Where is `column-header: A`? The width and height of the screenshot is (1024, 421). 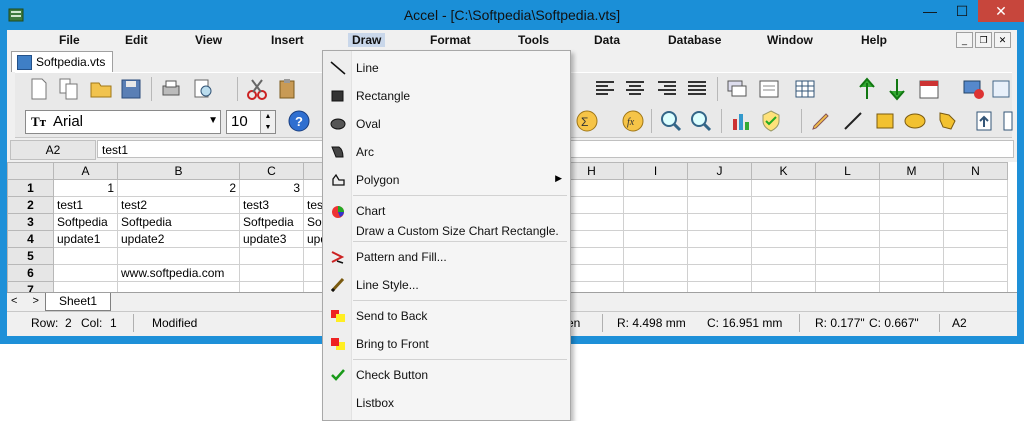
column-header: A is located at coordinates (85, 171).